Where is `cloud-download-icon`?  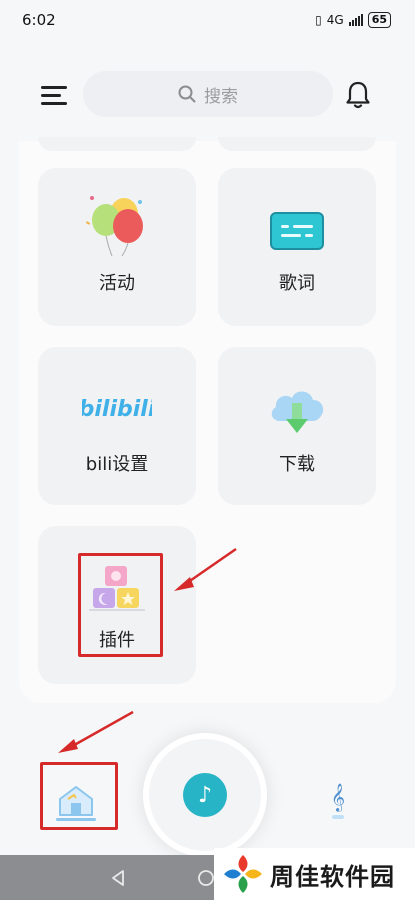 cloud-download-icon is located at coordinates (297, 409).